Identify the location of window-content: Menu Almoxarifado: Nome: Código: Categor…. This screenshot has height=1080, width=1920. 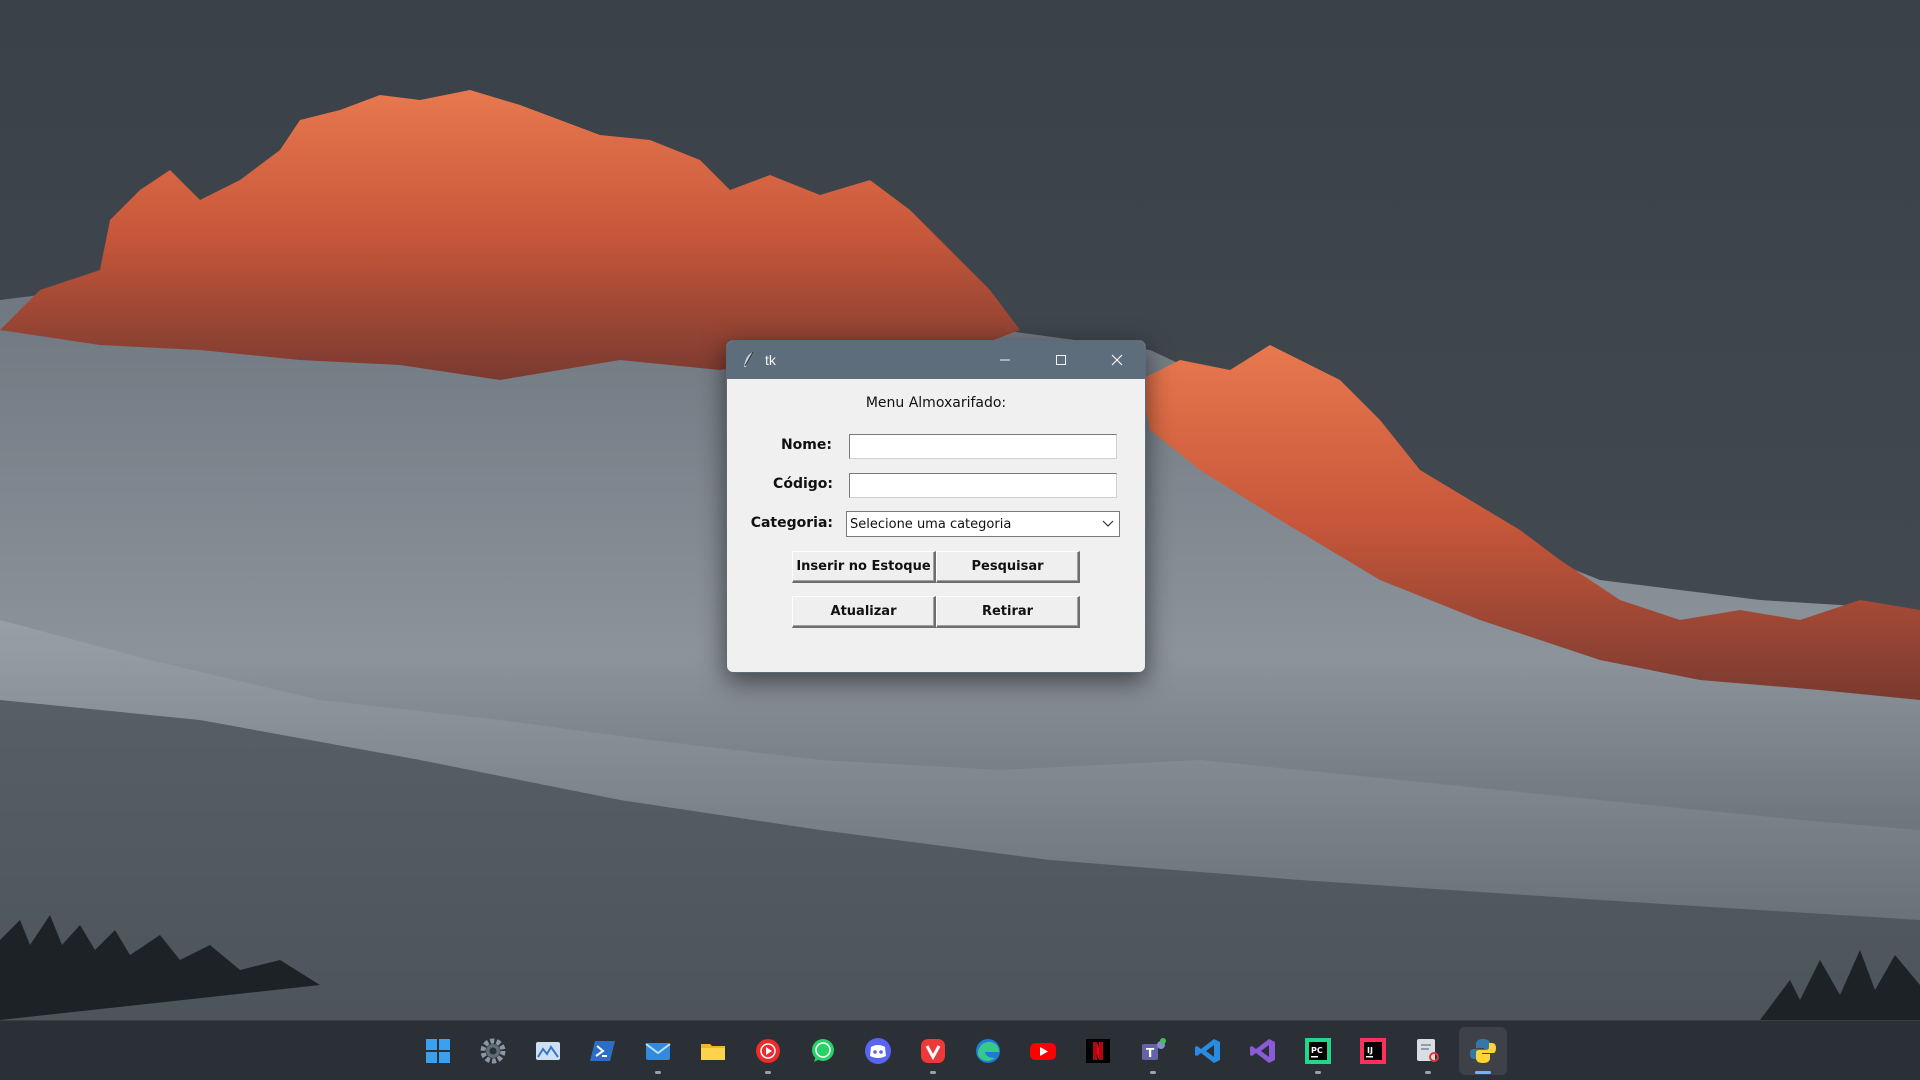
(936, 525).